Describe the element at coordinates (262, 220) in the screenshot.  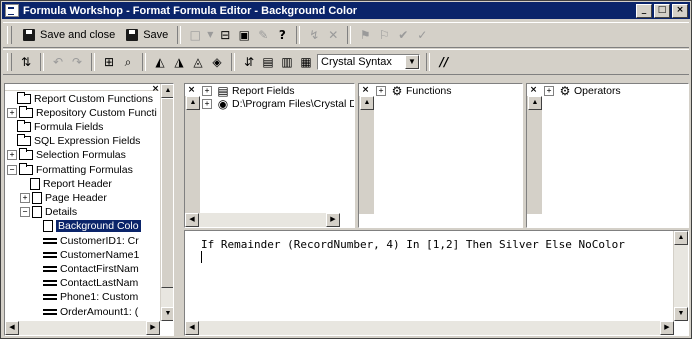
I see `fields-horizontal-scrollbar: ◀ ▶` at that location.